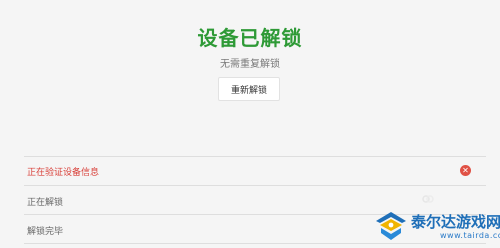  What do you see at coordinates (45, 203) in the screenshot?
I see `step-unlocking-label: 正在解锁` at bounding box center [45, 203].